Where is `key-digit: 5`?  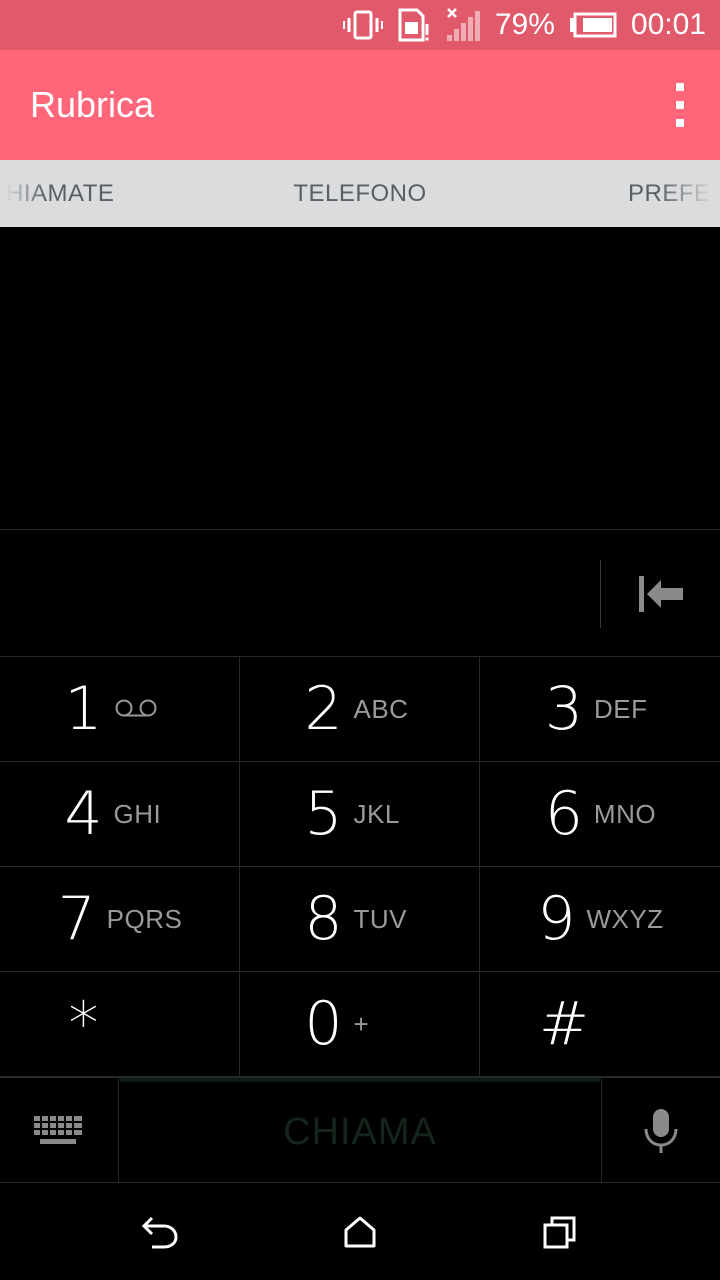
key-digit: 5 is located at coordinates (323, 814).